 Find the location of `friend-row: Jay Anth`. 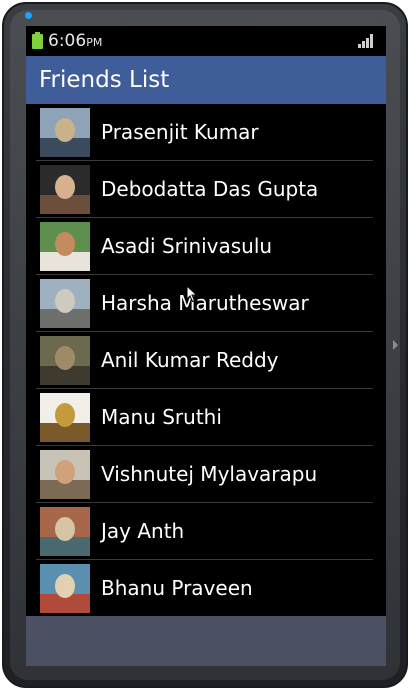

friend-row: Jay Anth is located at coordinates (206, 531).